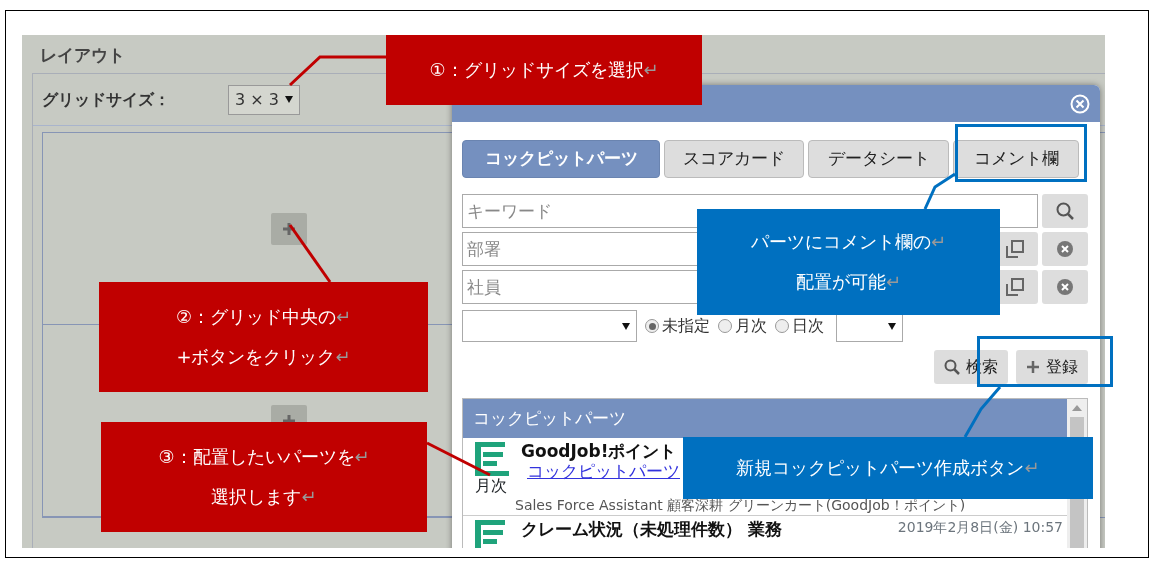  Describe the element at coordinates (263, 357) in the screenshot. I see `callout-text: +ボタンをクリック↵` at that location.